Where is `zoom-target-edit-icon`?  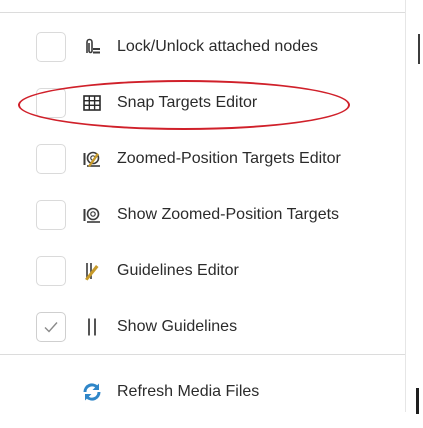 zoom-target-edit-icon is located at coordinates (92, 159).